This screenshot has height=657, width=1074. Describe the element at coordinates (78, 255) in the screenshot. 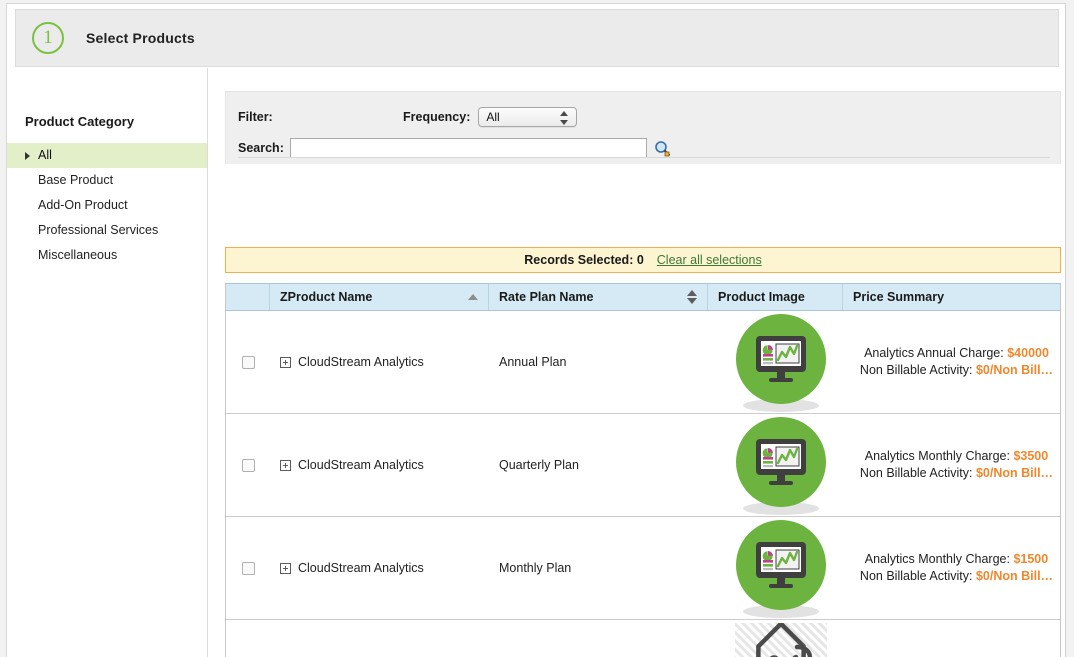

I see `sidebar-item-label: Miscellaneous` at that location.